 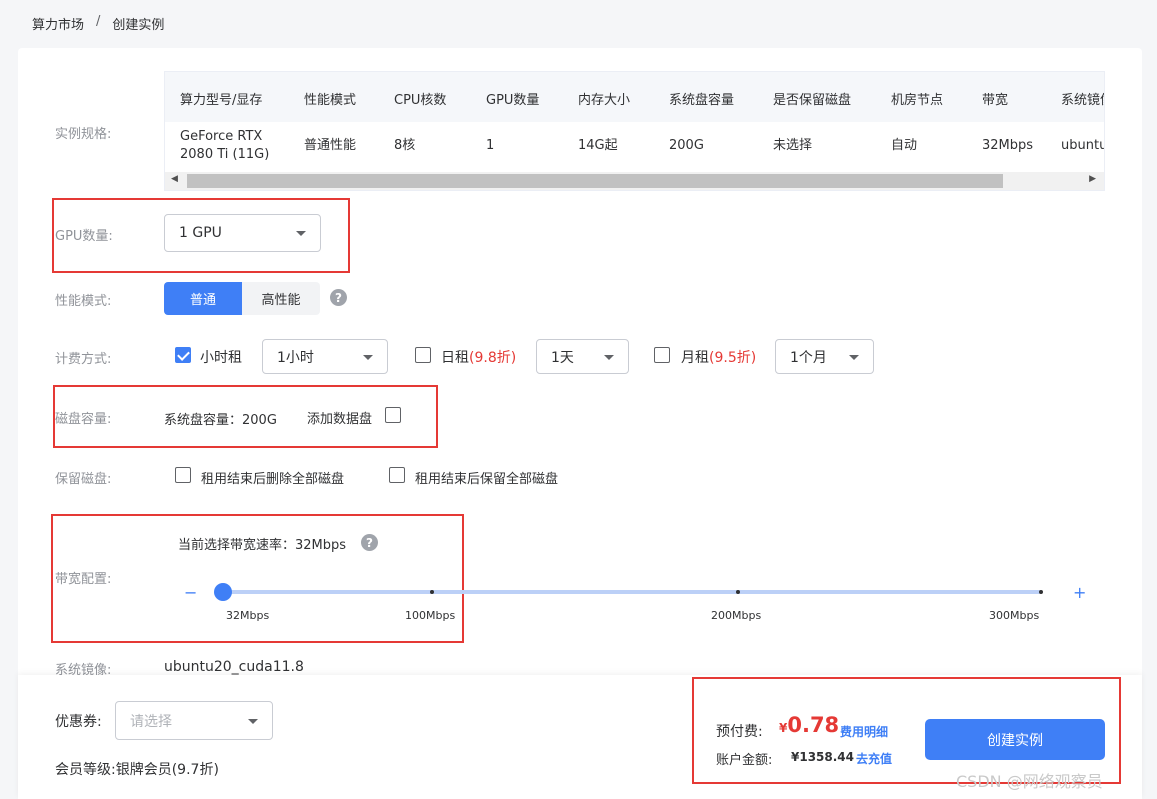 What do you see at coordinates (330, 145) in the screenshot?
I see `cell-mode: 普通性能` at bounding box center [330, 145].